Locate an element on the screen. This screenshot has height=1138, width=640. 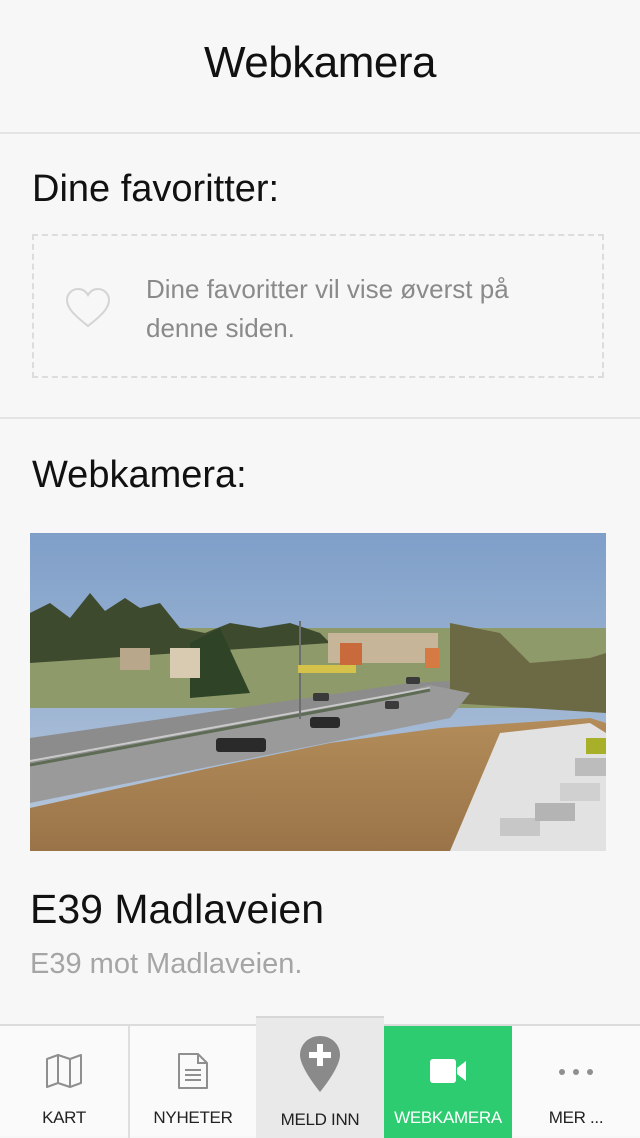
tab-nyheter: NYHETER is located at coordinates (193, 1082).